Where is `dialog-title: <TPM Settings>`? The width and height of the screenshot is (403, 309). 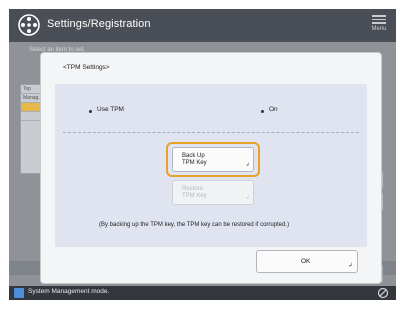
dialog-title: <TPM Settings> is located at coordinates (86, 67).